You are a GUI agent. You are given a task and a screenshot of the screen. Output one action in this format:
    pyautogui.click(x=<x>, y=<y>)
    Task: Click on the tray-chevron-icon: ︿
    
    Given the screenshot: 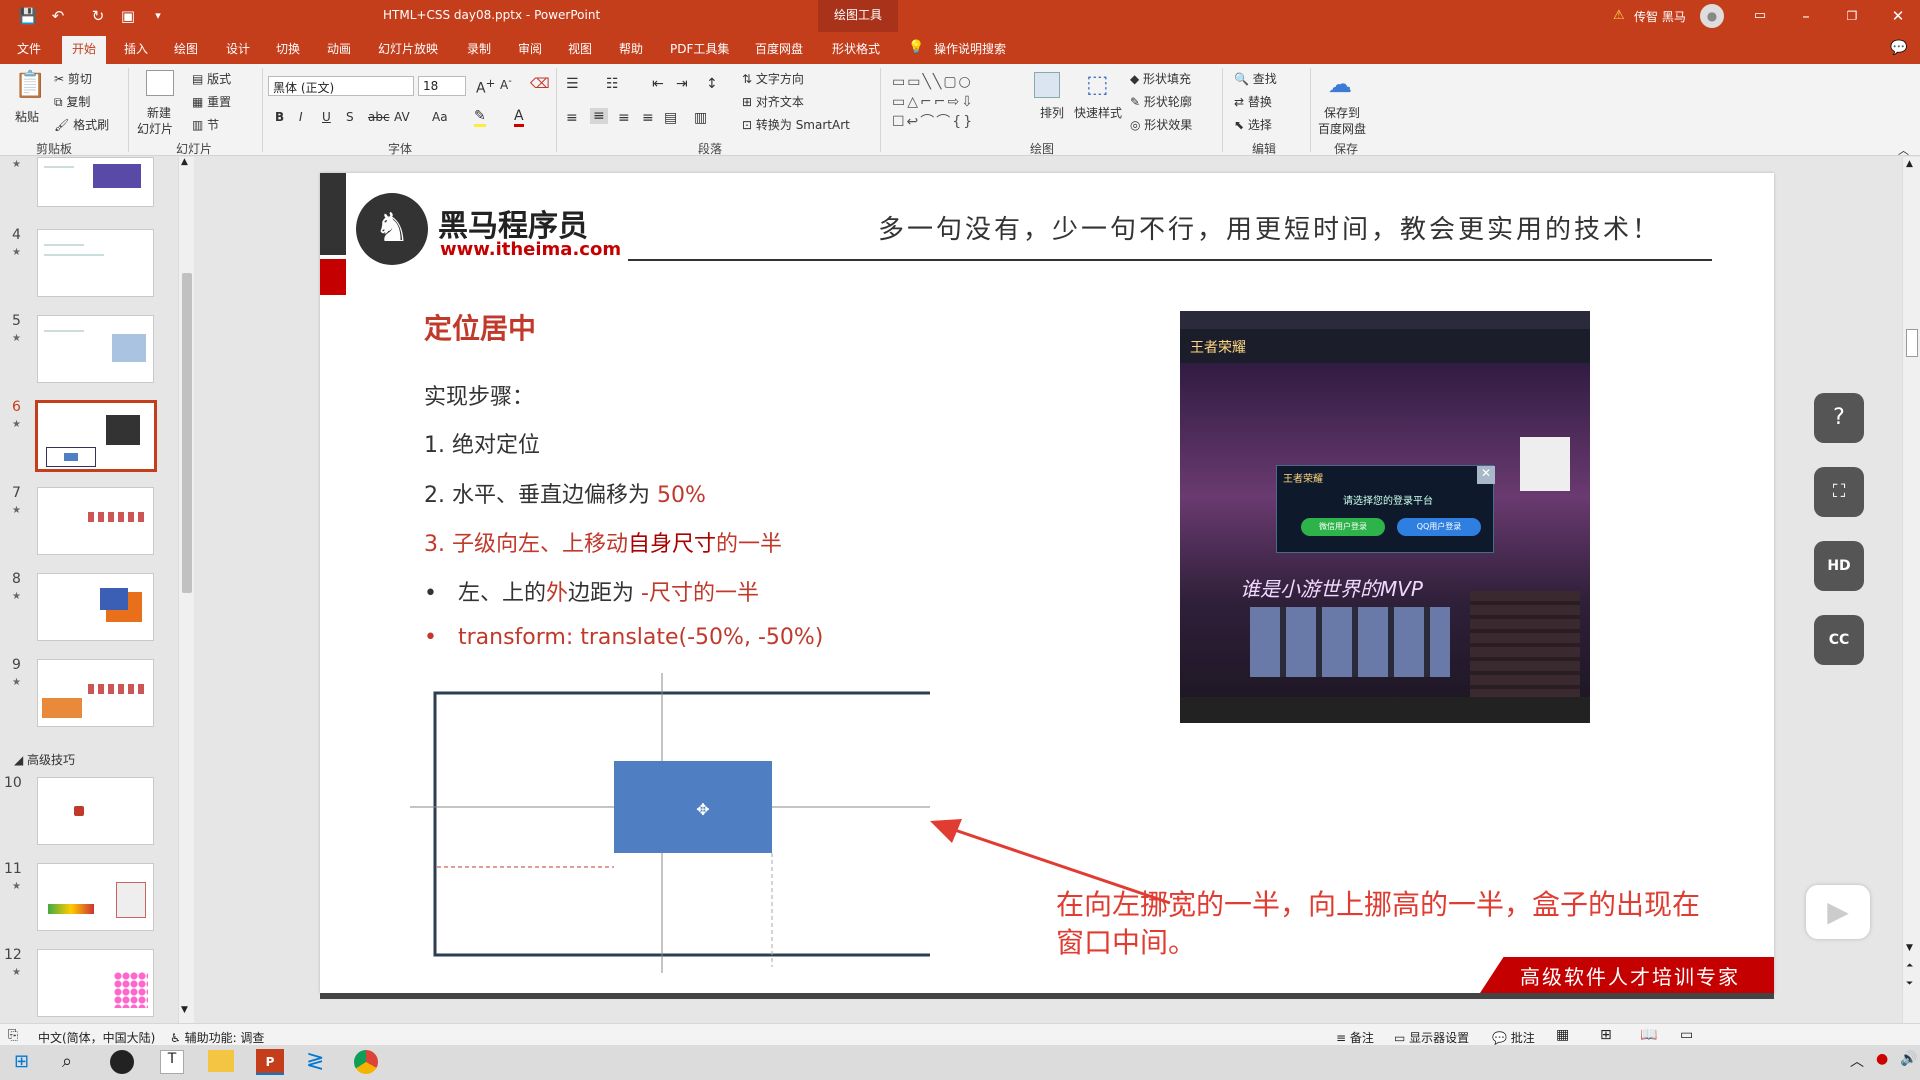 What is the action you would take?
    pyautogui.click(x=1857, y=1061)
    